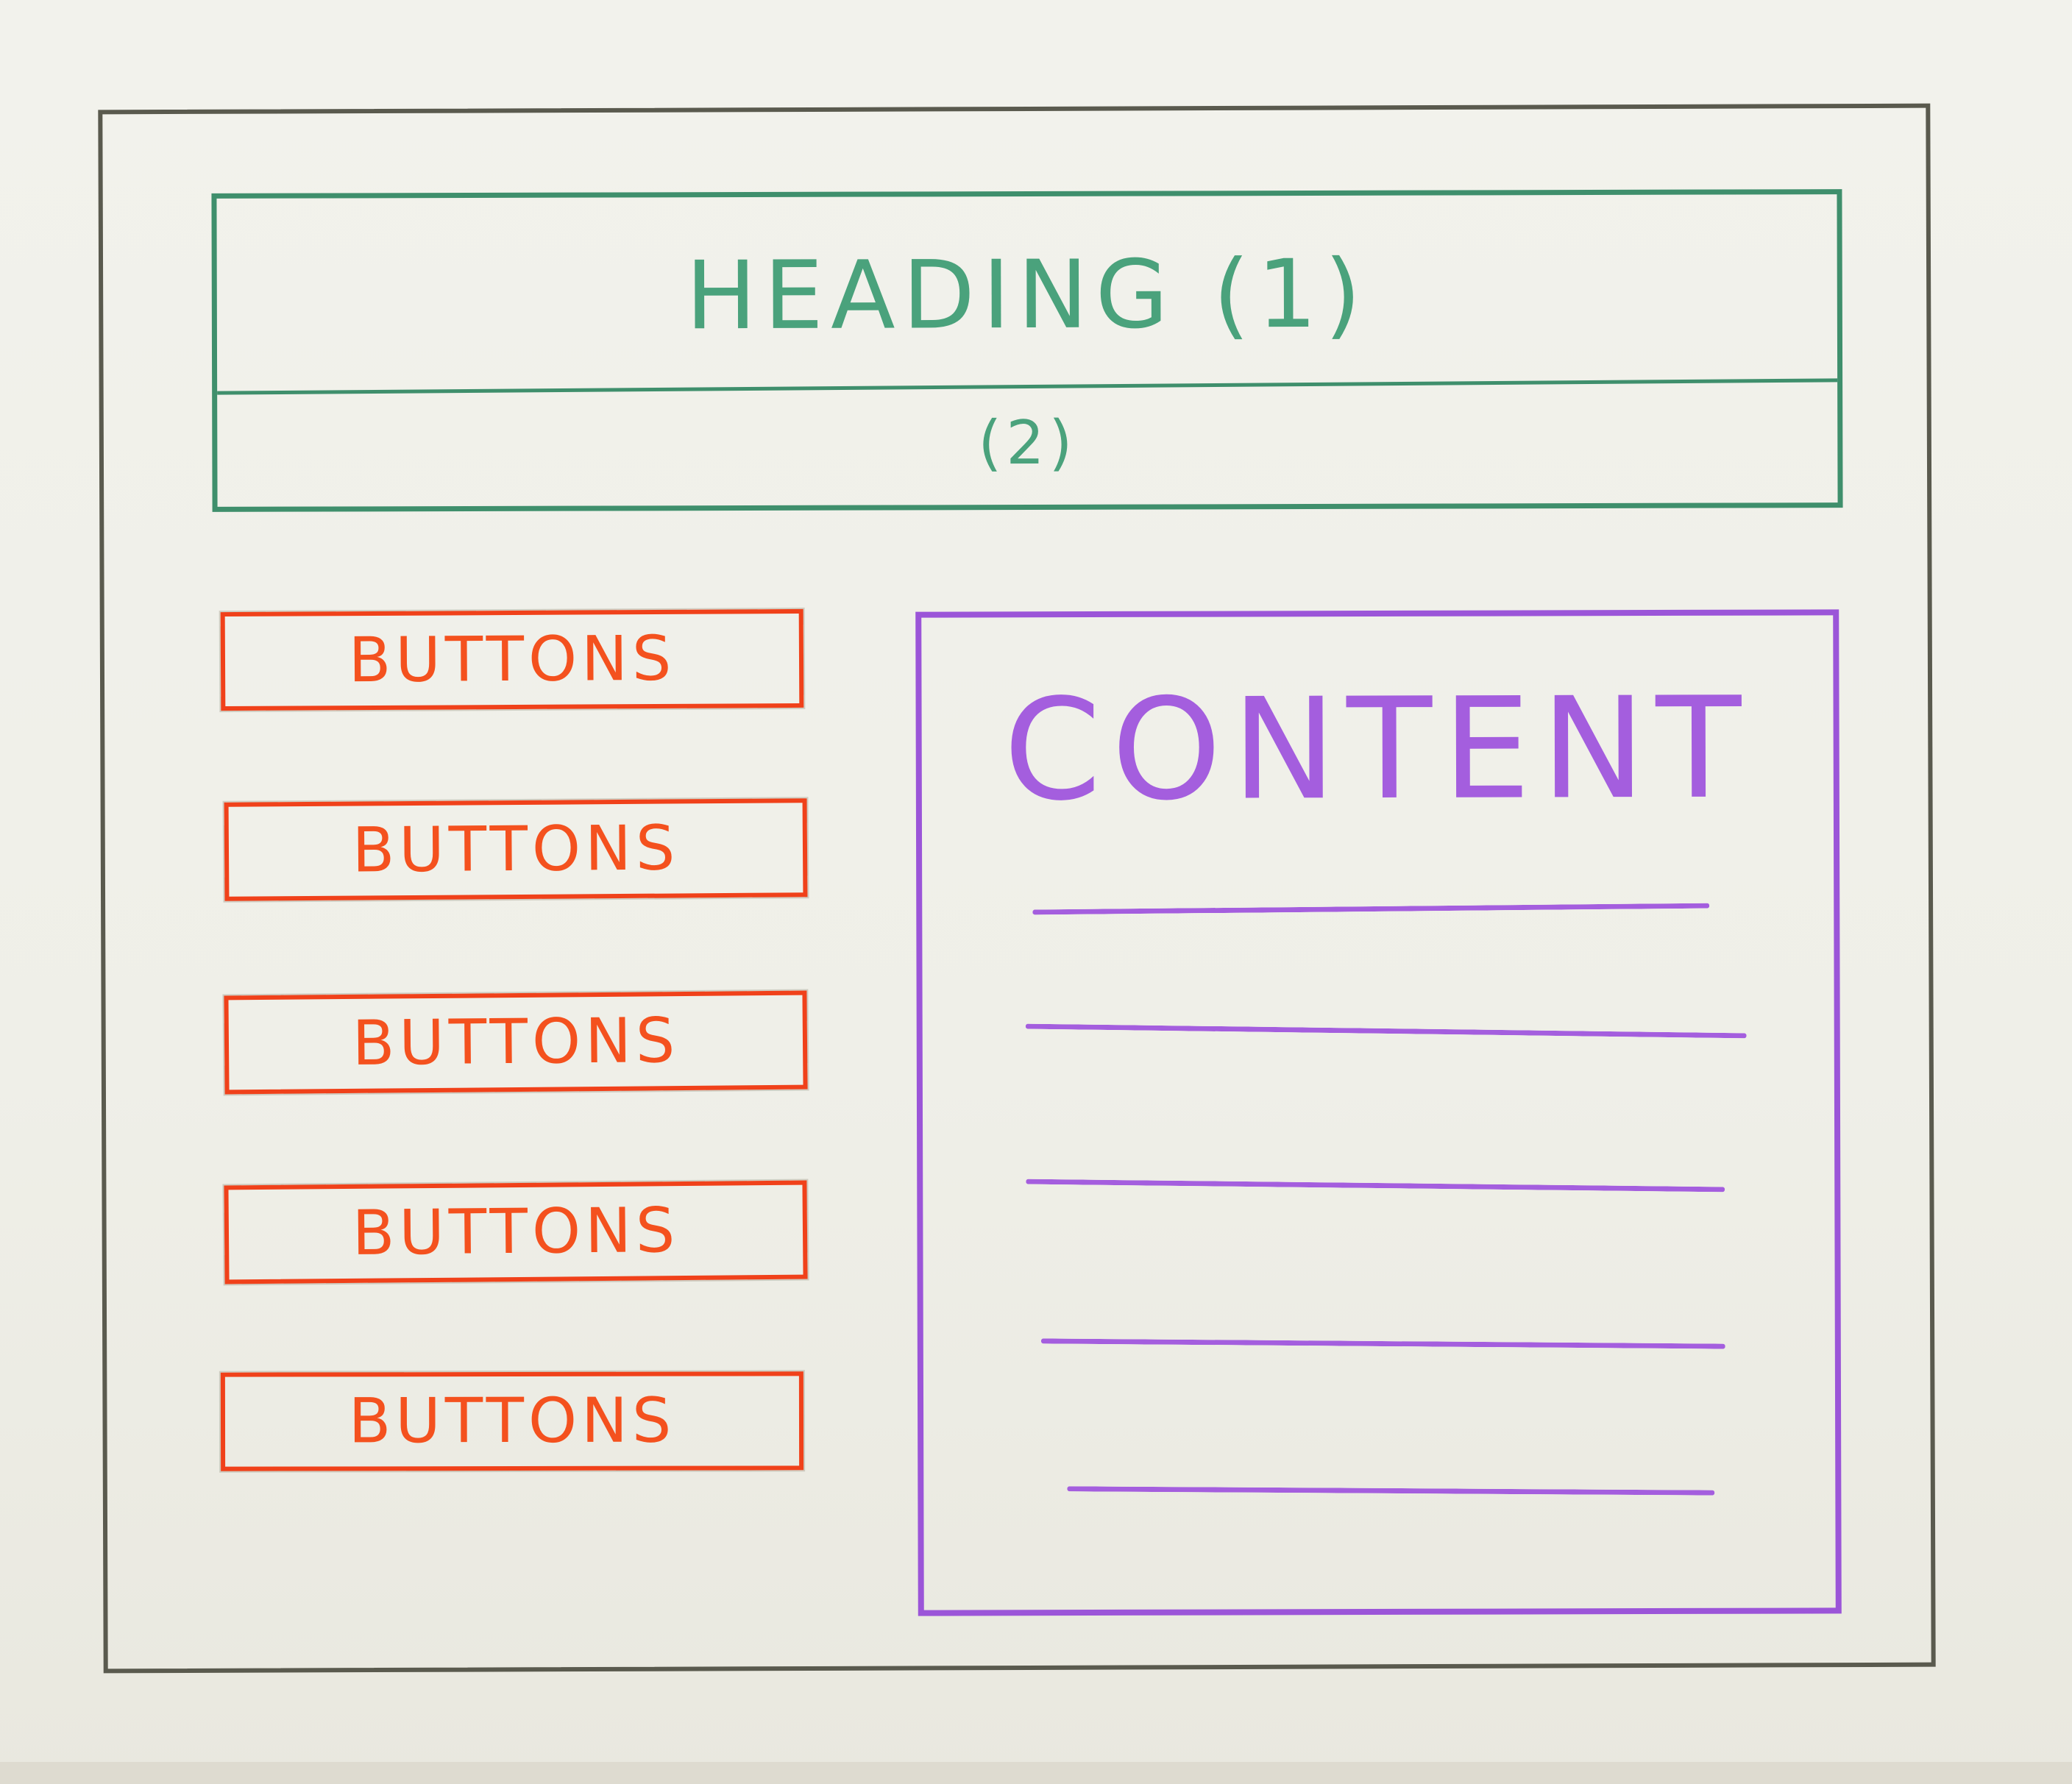 This screenshot has width=2072, height=1784. What do you see at coordinates (1036, 1773) in the screenshot?
I see `paper-edge` at bounding box center [1036, 1773].